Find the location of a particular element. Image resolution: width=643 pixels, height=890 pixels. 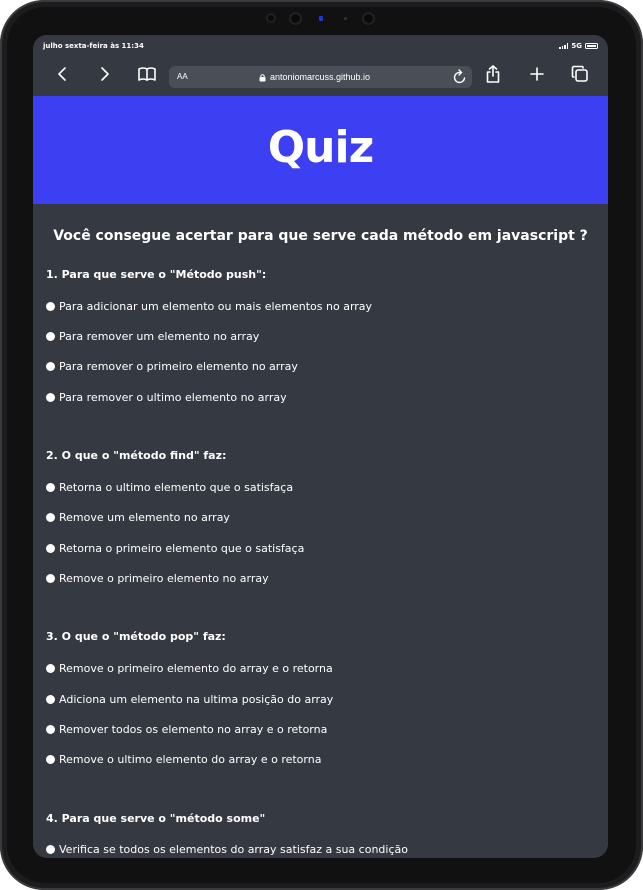

chevron-right-icon is located at coordinates (105, 74).